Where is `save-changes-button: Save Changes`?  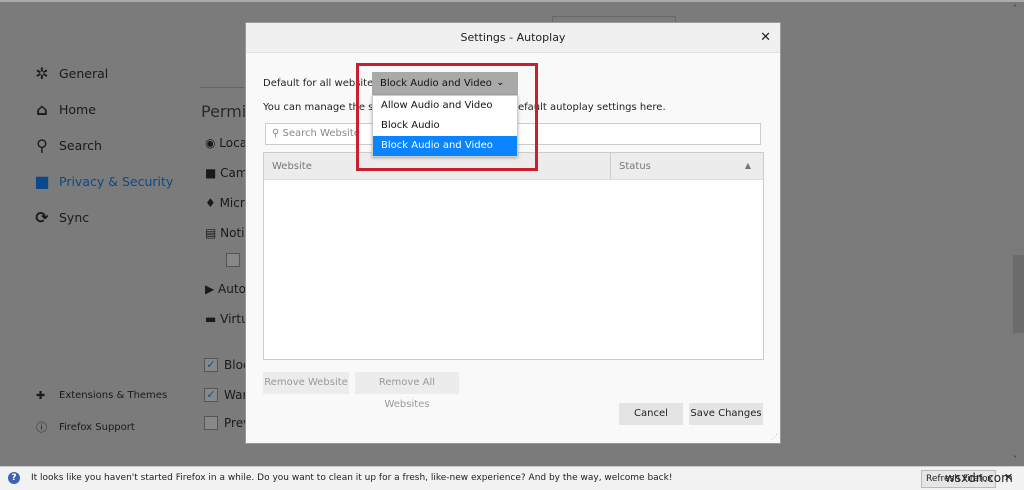
save-changes-button: Save Changes is located at coordinates (726, 414).